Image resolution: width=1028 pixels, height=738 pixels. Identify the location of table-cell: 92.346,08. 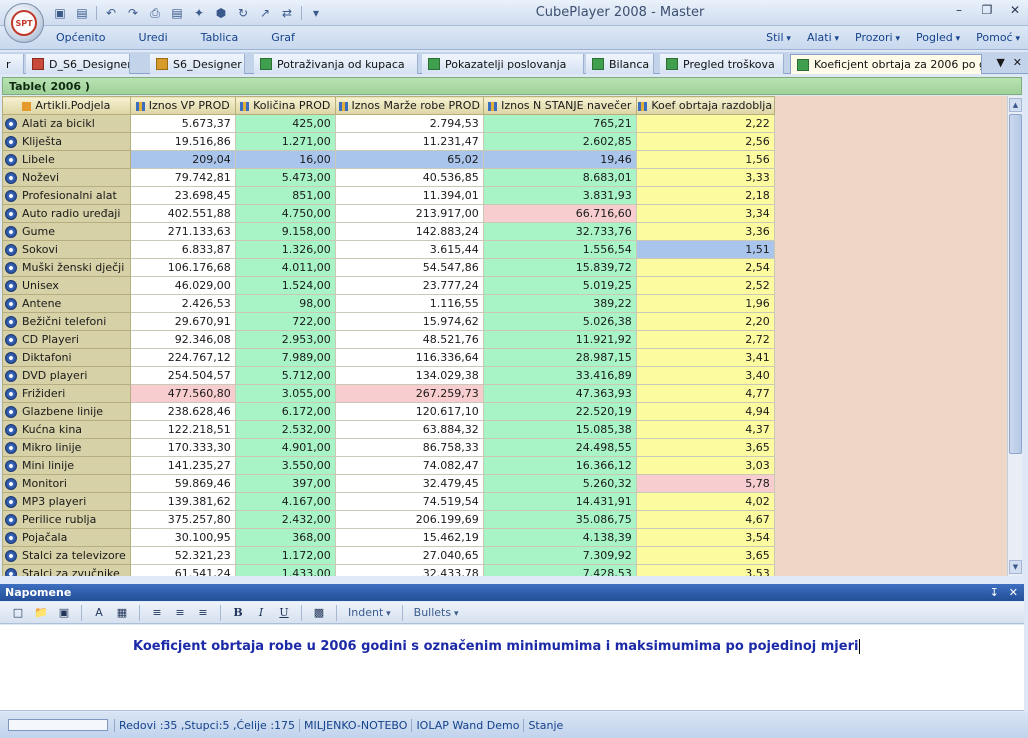
(182, 339).